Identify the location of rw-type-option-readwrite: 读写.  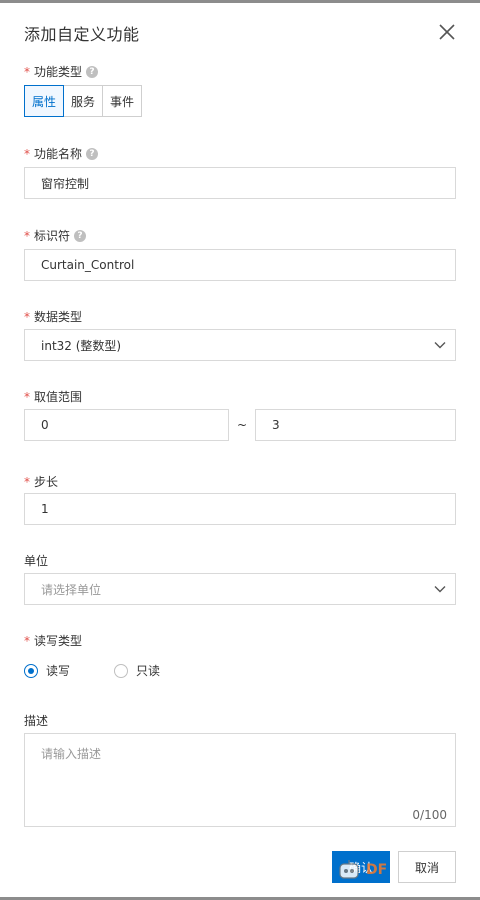
(47, 670).